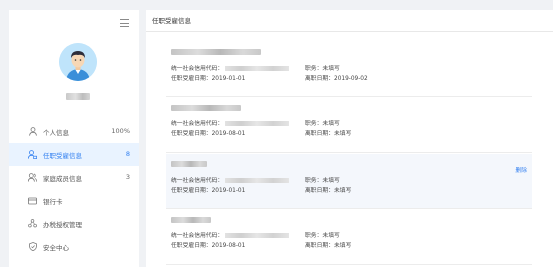  I want to click on end-date-field: 离职日期：2019-09-02, so click(336, 79).